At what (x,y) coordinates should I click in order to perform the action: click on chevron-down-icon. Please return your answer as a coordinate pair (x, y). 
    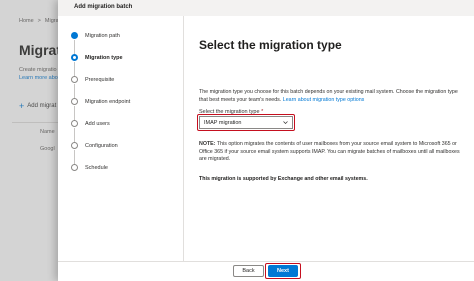
    Looking at the image, I should click on (285, 122).